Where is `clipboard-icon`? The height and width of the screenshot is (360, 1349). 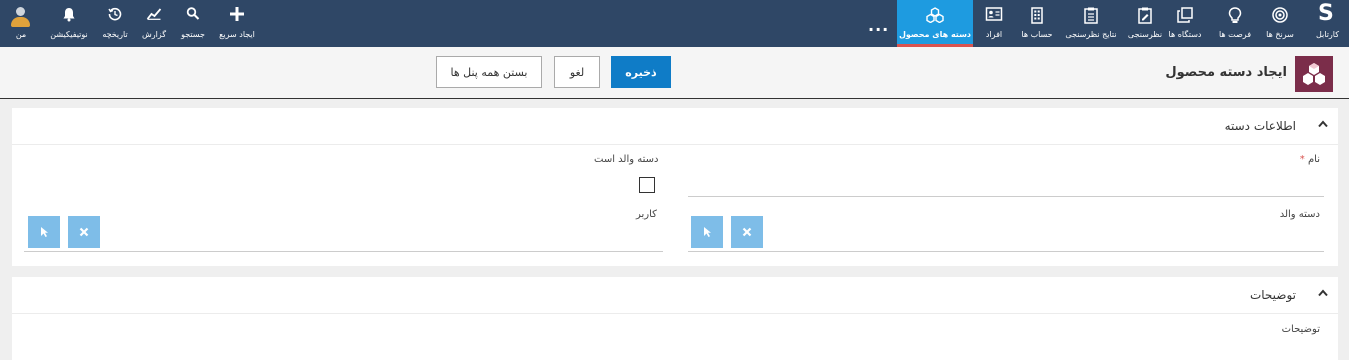 clipboard-icon is located at coordinates (1091, 15).